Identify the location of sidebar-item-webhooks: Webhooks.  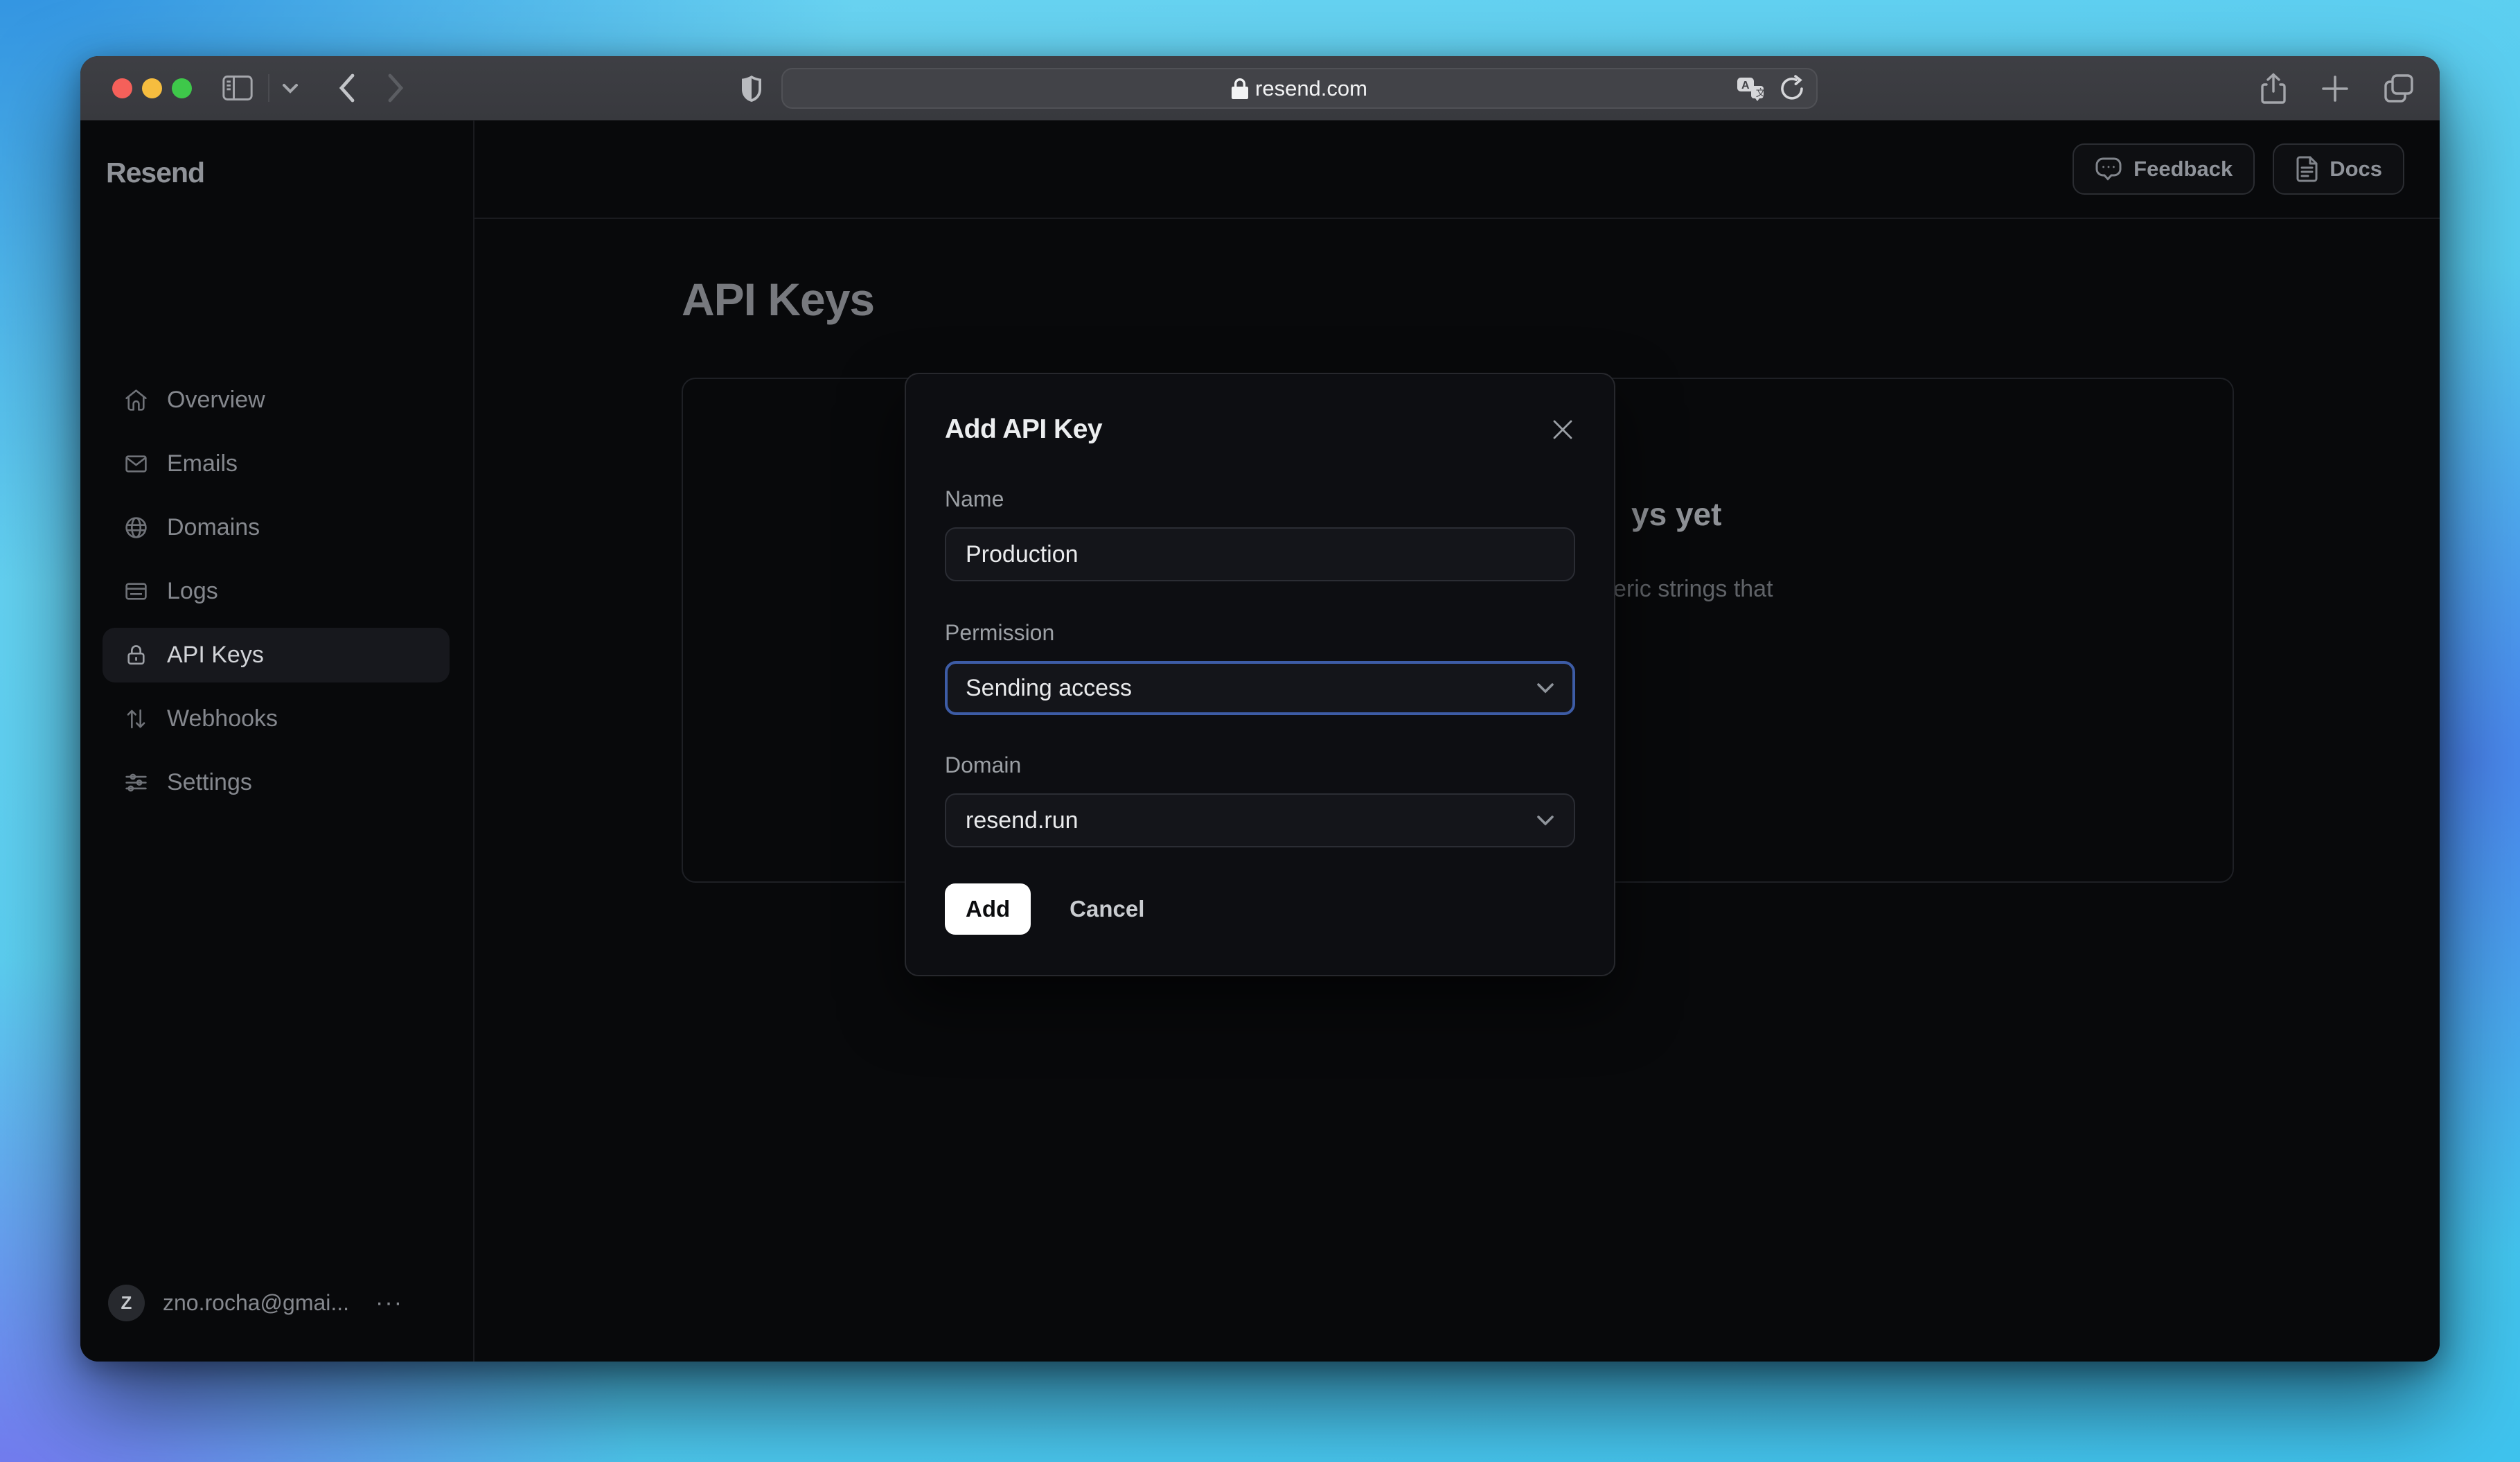
(276, 719).